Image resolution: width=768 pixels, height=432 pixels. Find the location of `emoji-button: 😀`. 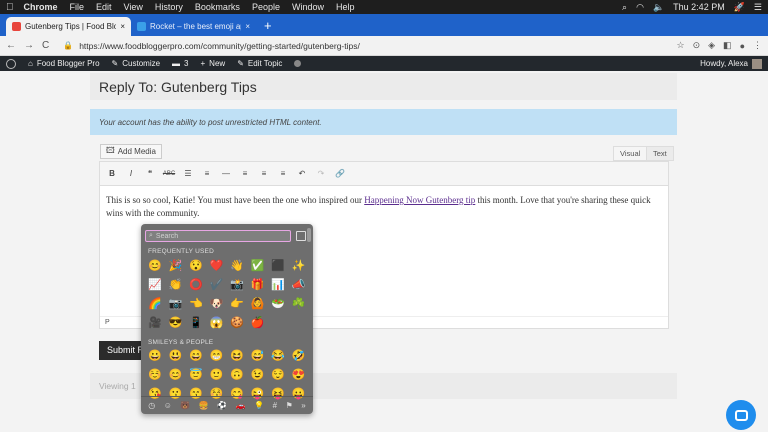

emoji-button: 😀 is located at coordinates (155, 356).